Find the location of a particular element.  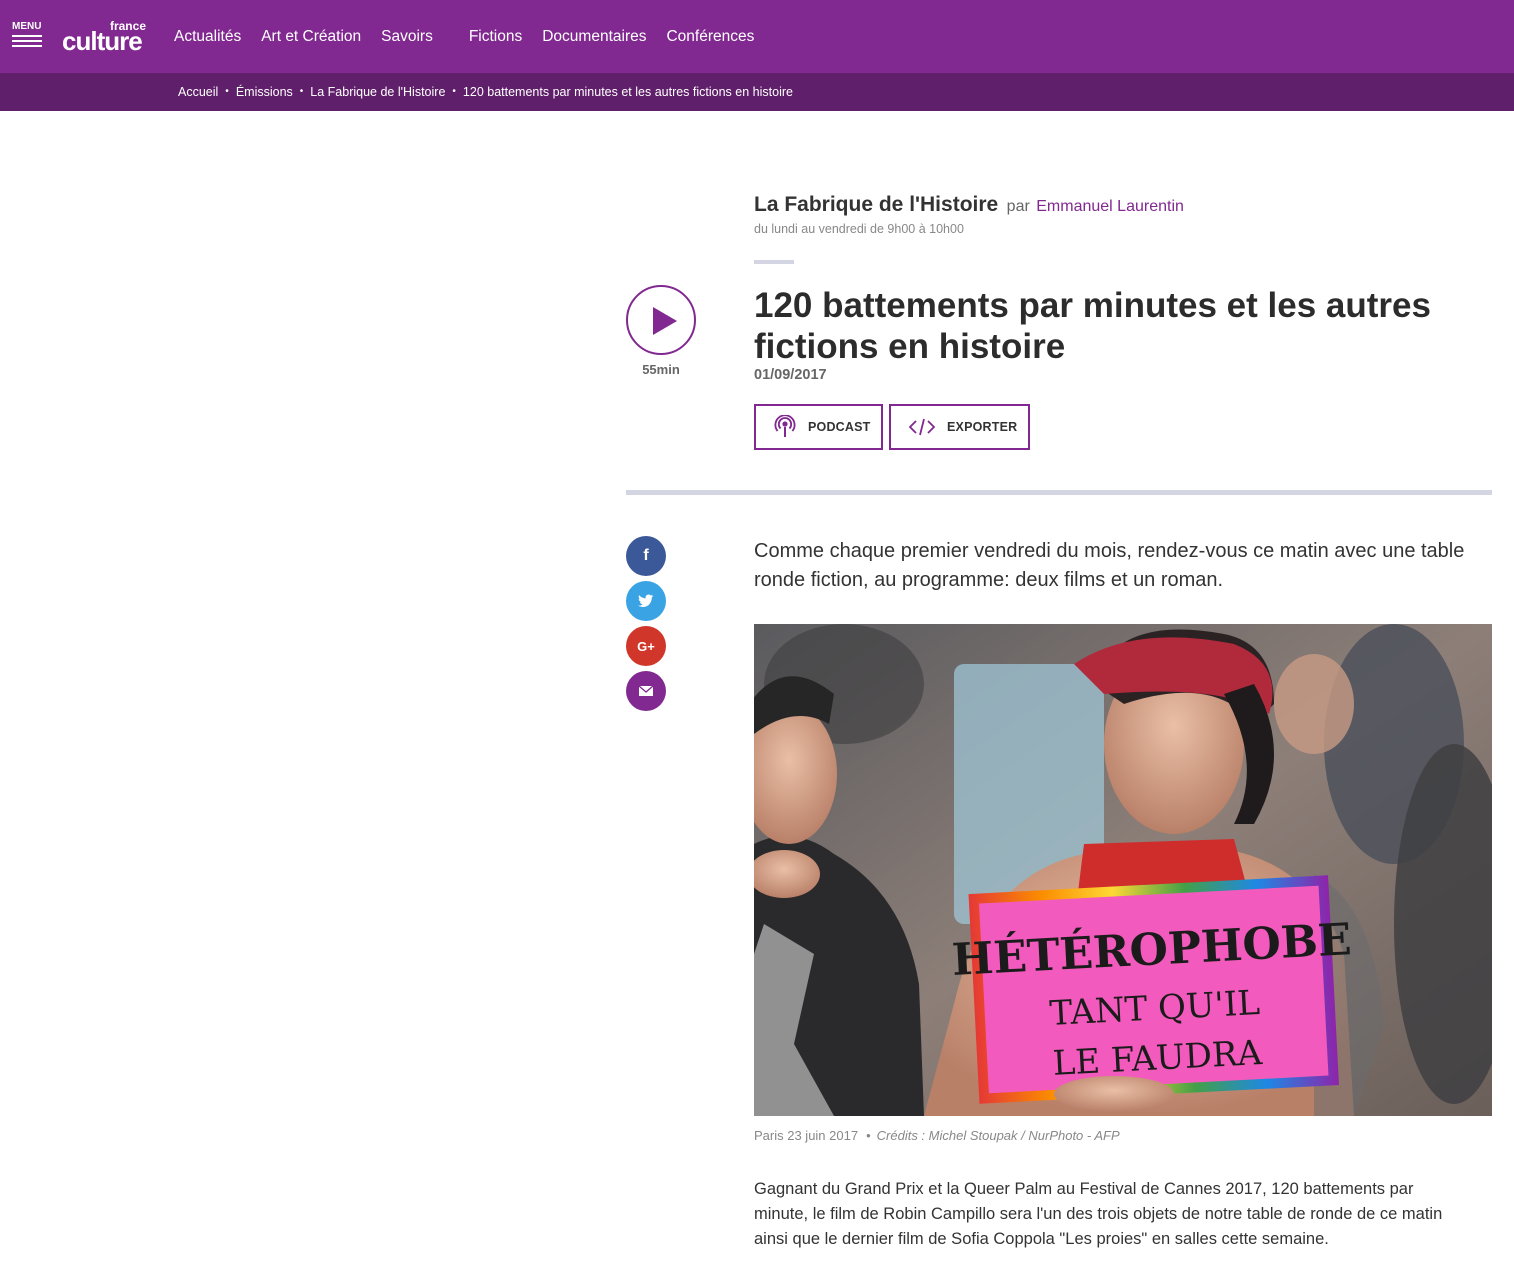

show-schedule: du lundi au vendredi de 9h00 à 10h00 is located at coordinates (859, 229).